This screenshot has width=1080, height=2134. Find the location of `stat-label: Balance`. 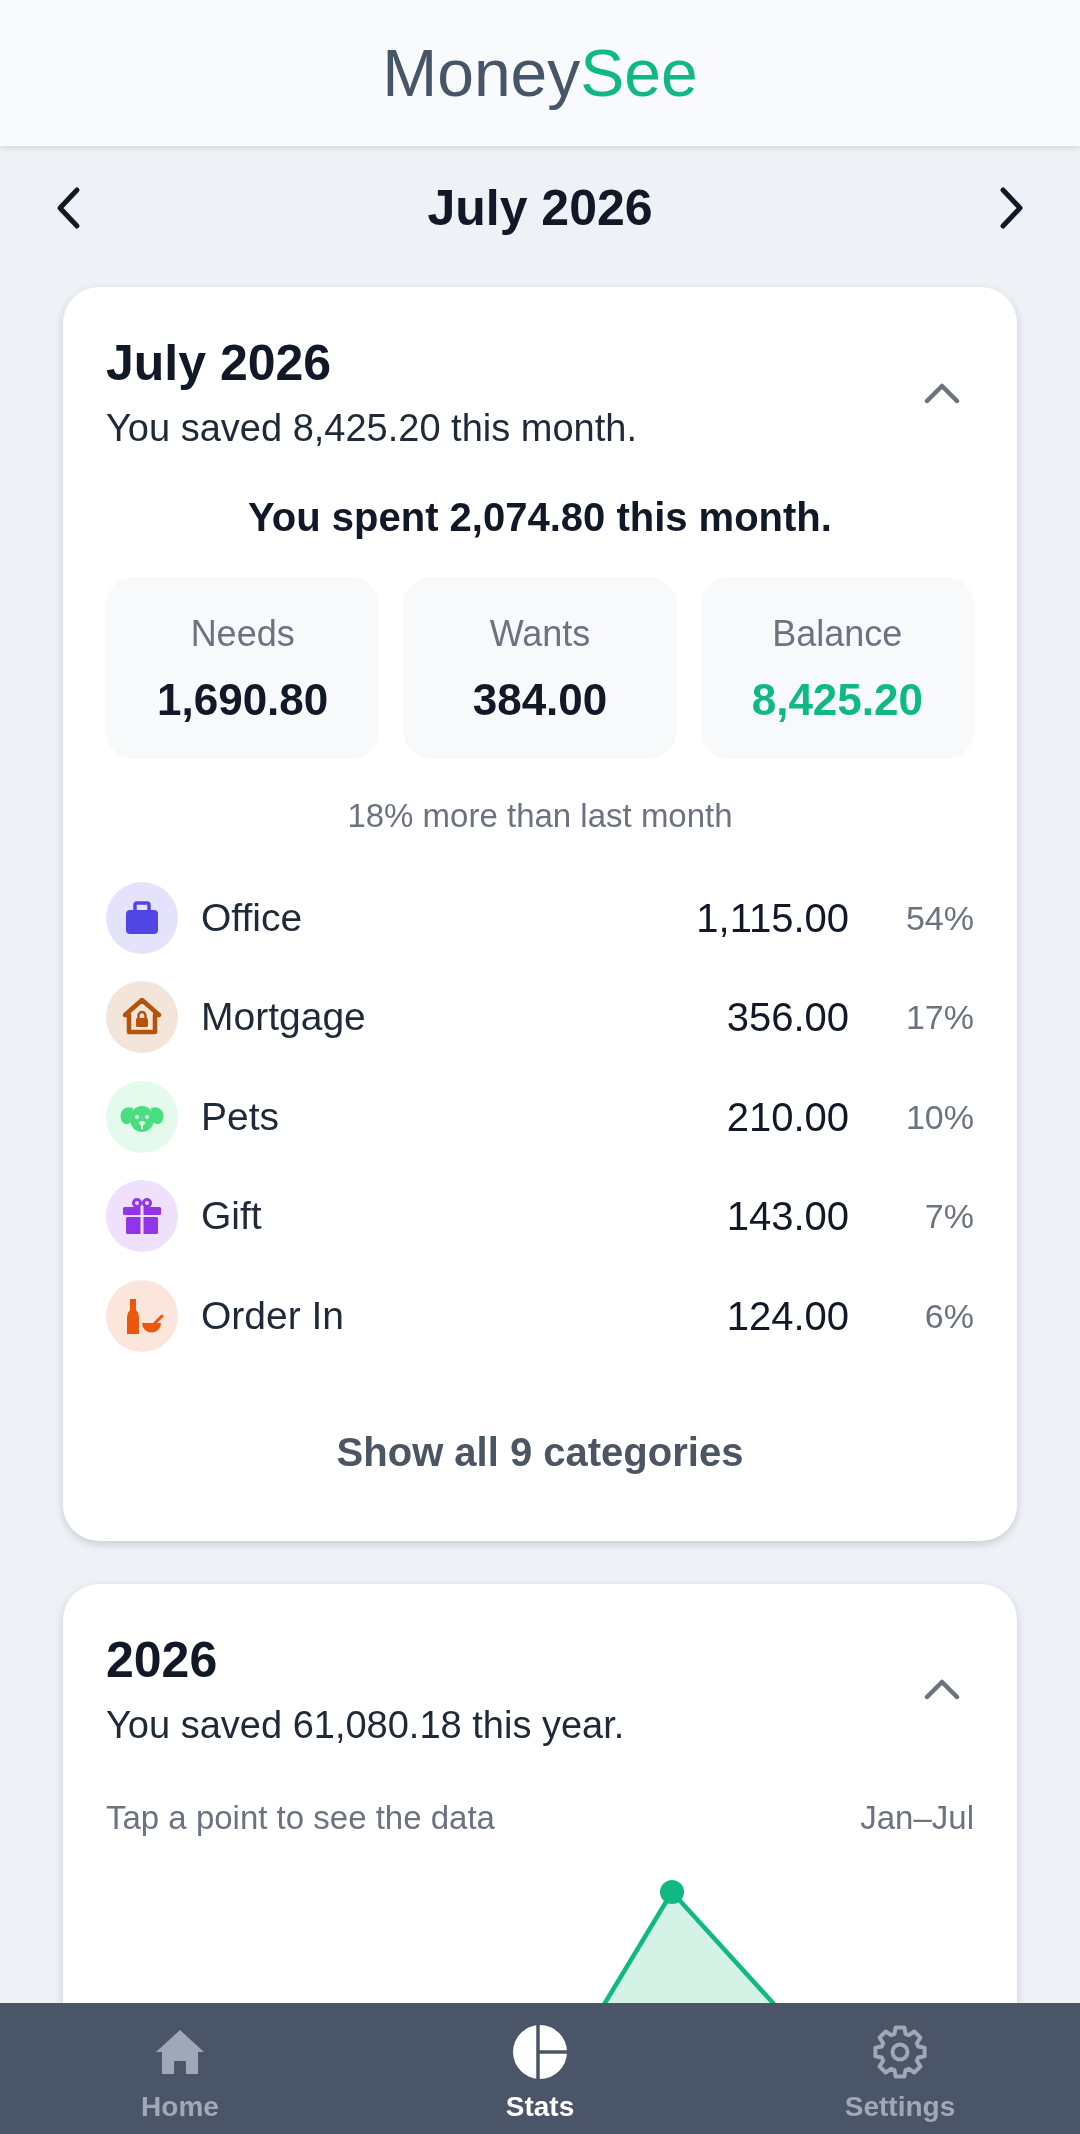

stat-label: Balance is located at coordinates (837, 634).